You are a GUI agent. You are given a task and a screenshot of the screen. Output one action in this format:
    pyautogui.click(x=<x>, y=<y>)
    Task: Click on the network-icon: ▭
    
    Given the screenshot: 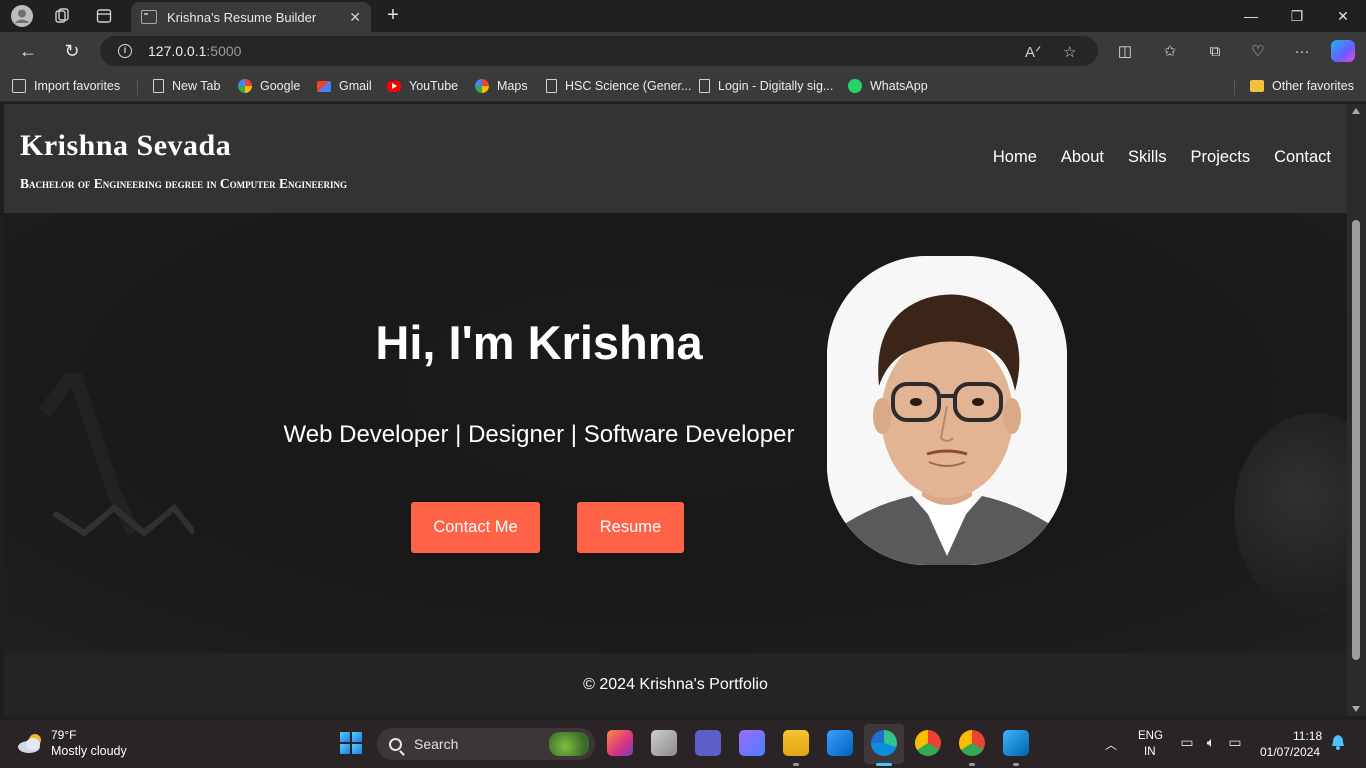 What is the action you would take?
    pyautogui.click(x=1187, y=743)
    